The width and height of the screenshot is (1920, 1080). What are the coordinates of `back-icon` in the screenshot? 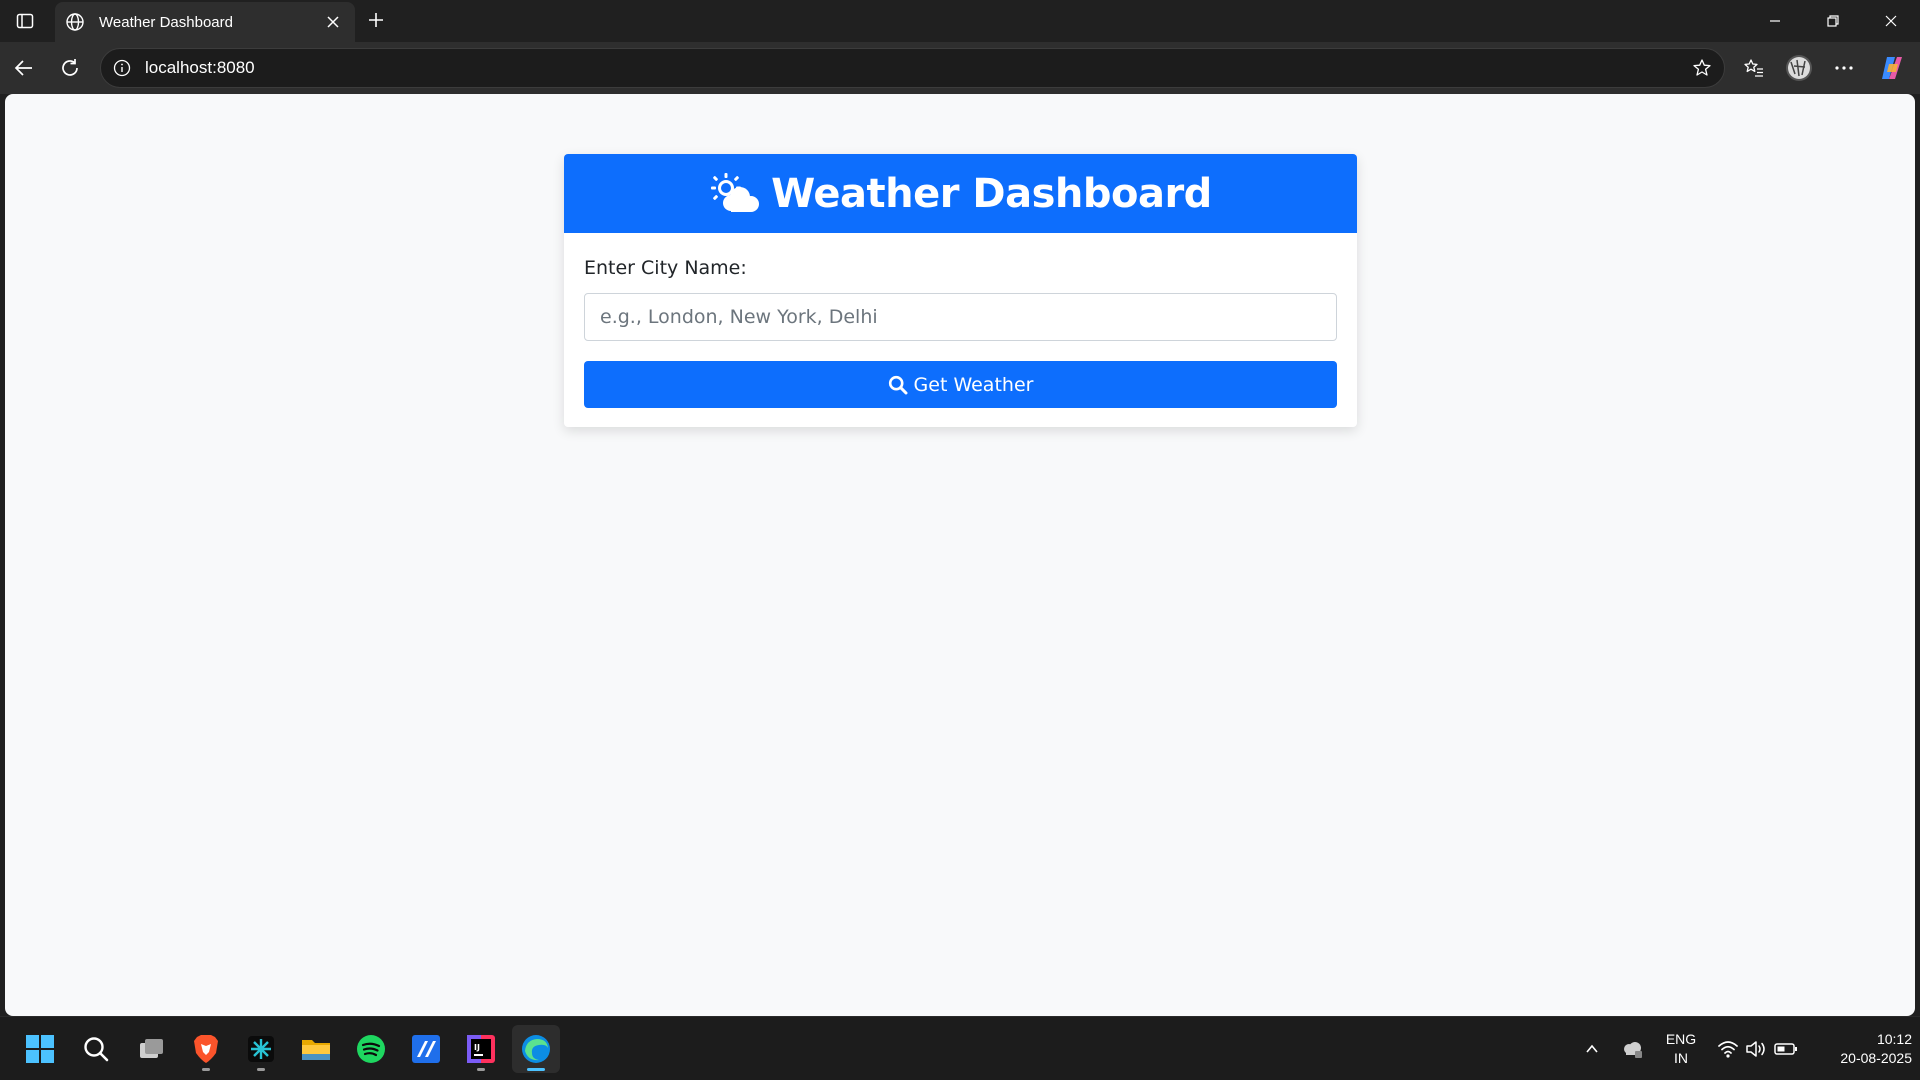 It's located at (24, 68).